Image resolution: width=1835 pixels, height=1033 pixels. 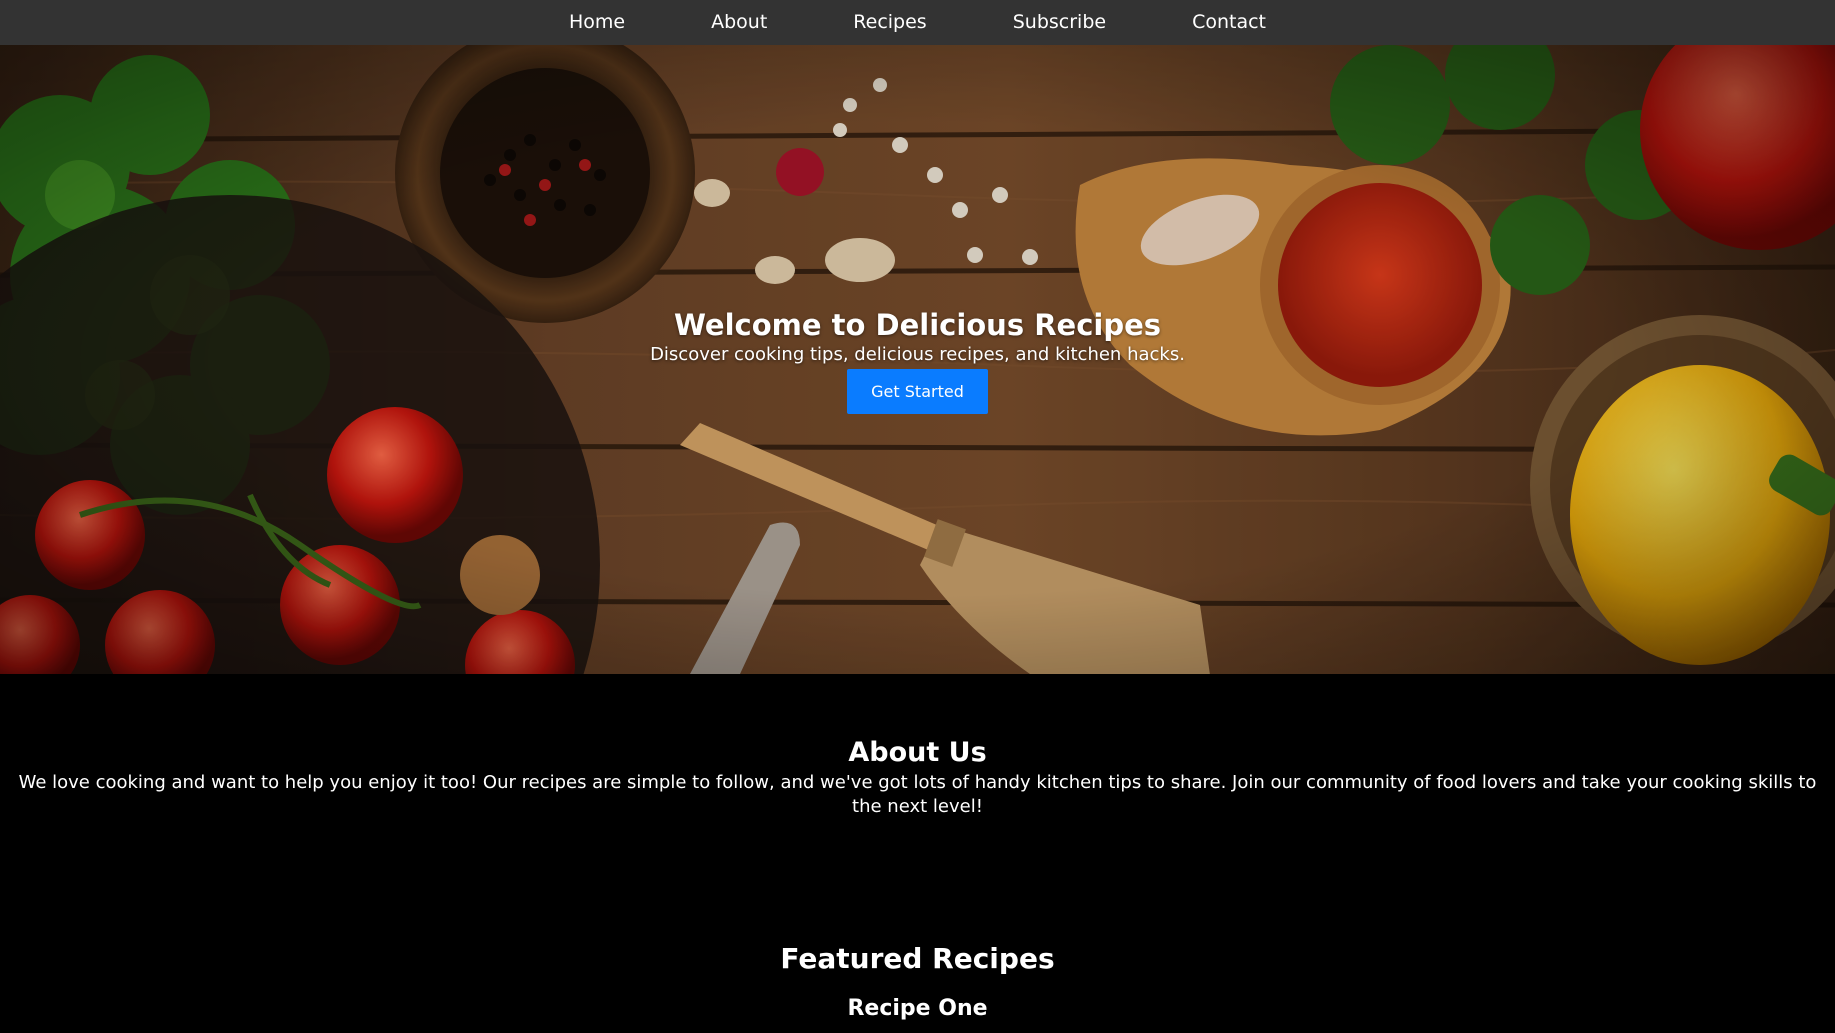 I want to click on nav-link-home: Home, so click(x=597, y=22).